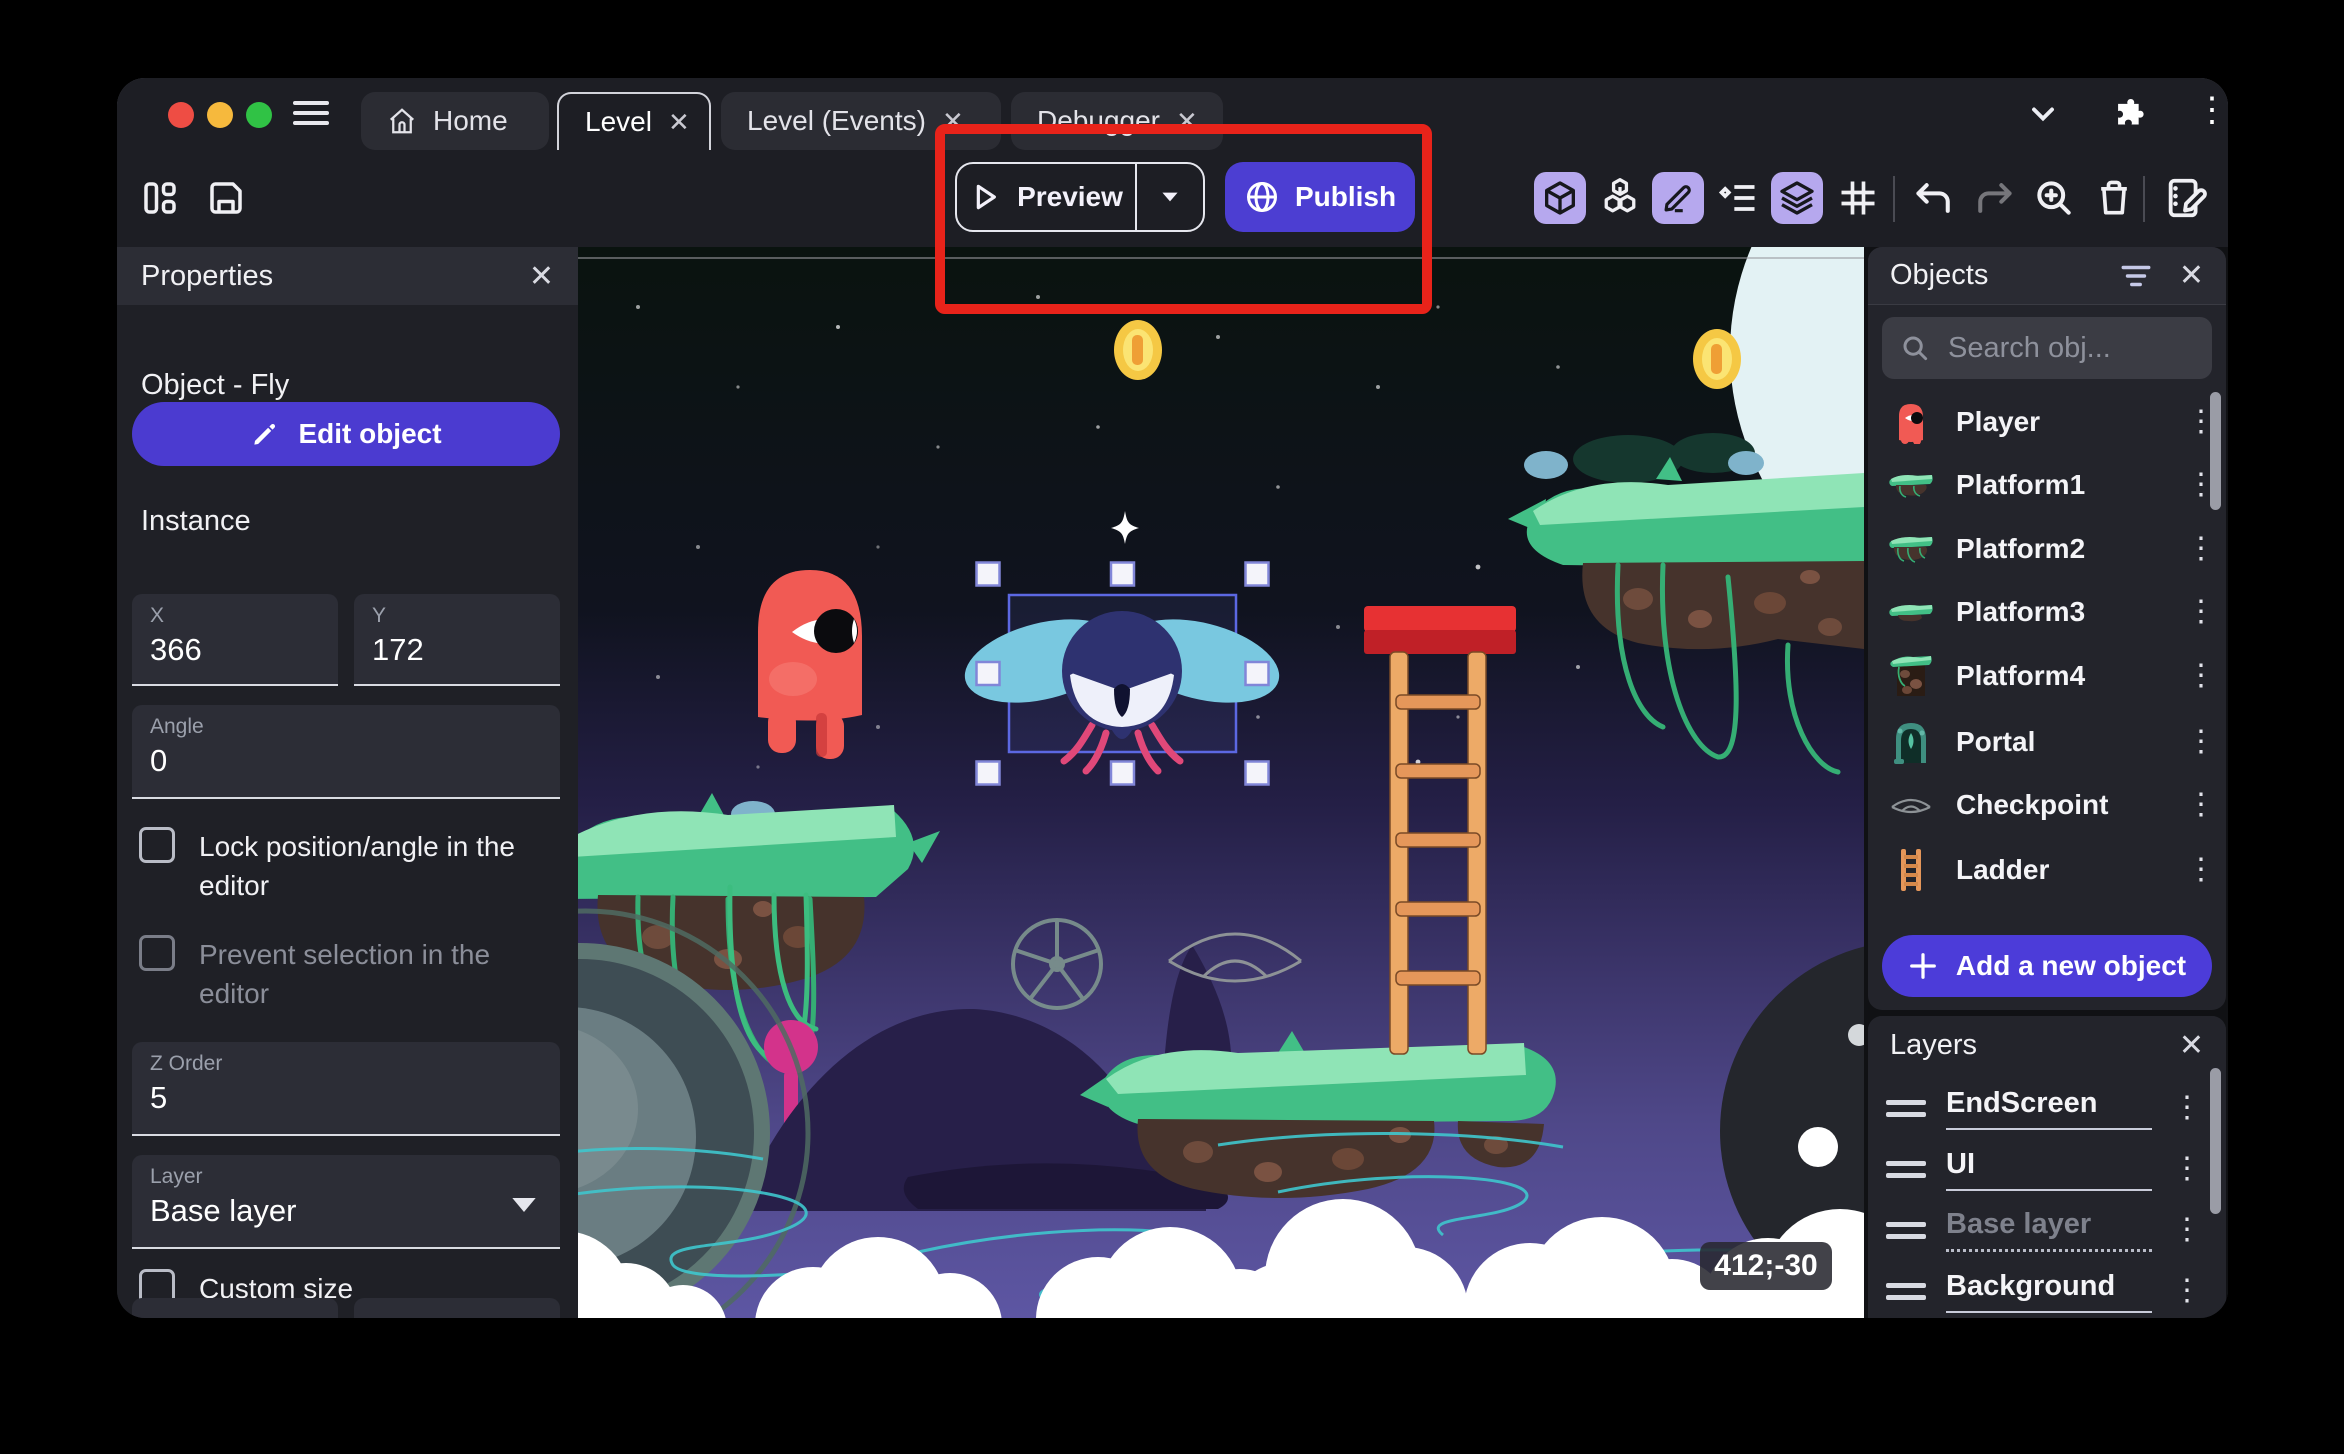 The image size is (2344, 1454). Describe the element at coordinates (2047, 676) in the screenshot. I see `object-item-platform4: Platform4 ⋮` at that location.